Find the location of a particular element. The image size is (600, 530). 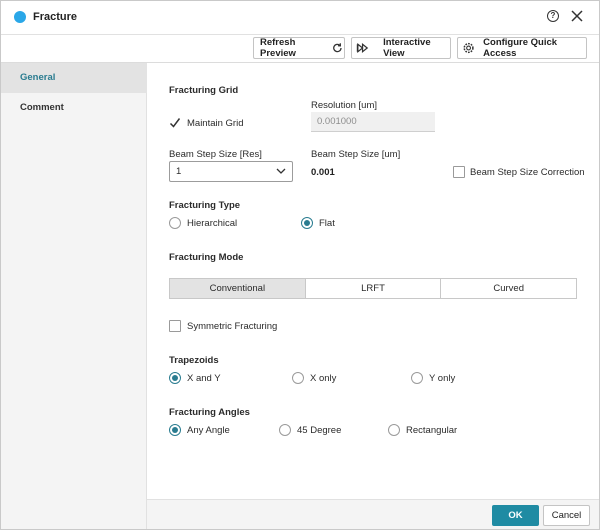

beam-step-um-value: 0.001 is located at coordinates (323, 172).